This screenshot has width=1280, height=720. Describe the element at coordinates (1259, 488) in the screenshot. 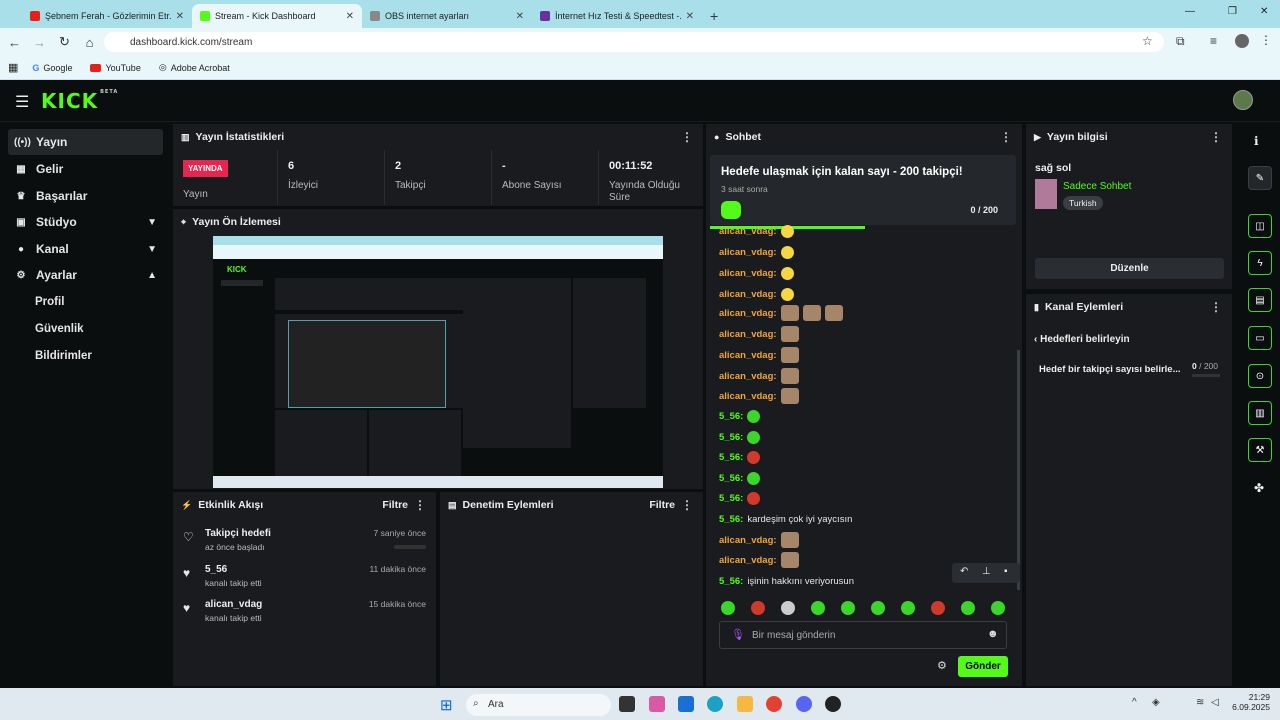

I see `puzzle-icon: ✤` at that location.